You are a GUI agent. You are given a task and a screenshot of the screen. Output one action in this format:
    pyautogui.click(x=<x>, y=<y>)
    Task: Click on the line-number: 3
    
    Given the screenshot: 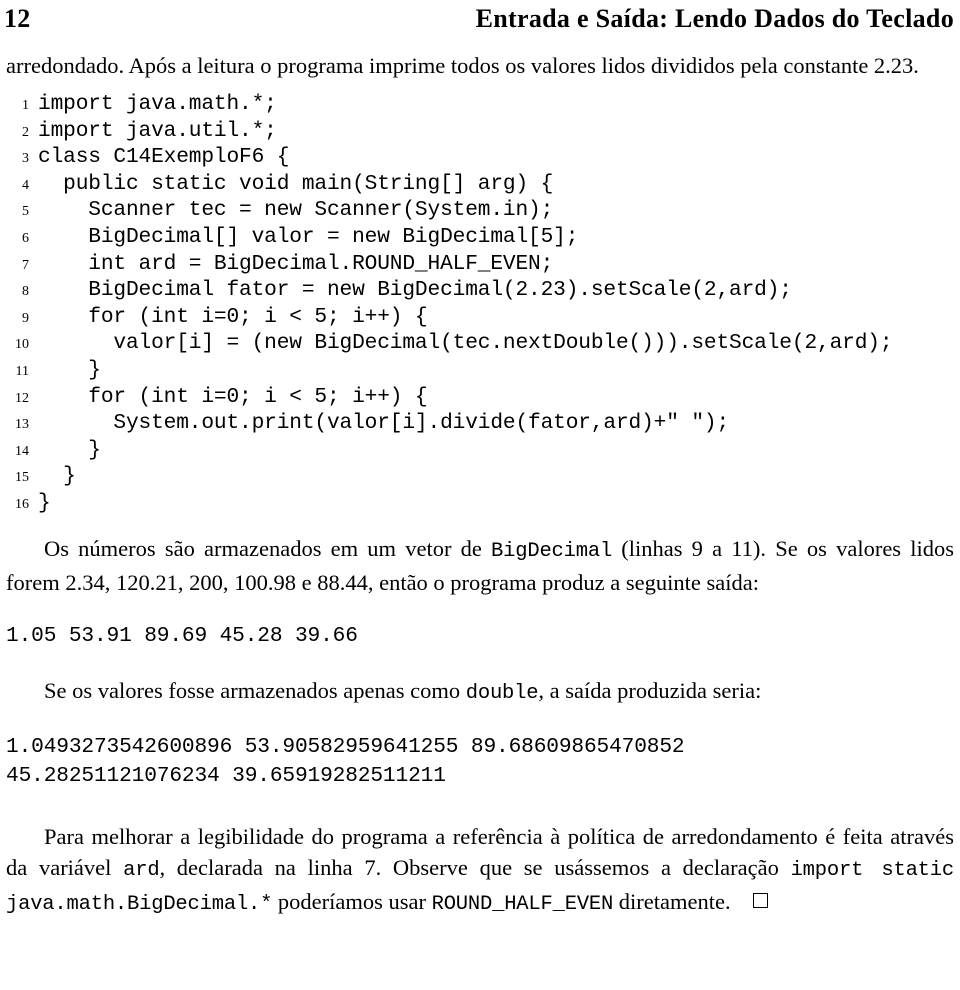 What is the action you would take?
    pyautogui.click(x=25, y=159)
    